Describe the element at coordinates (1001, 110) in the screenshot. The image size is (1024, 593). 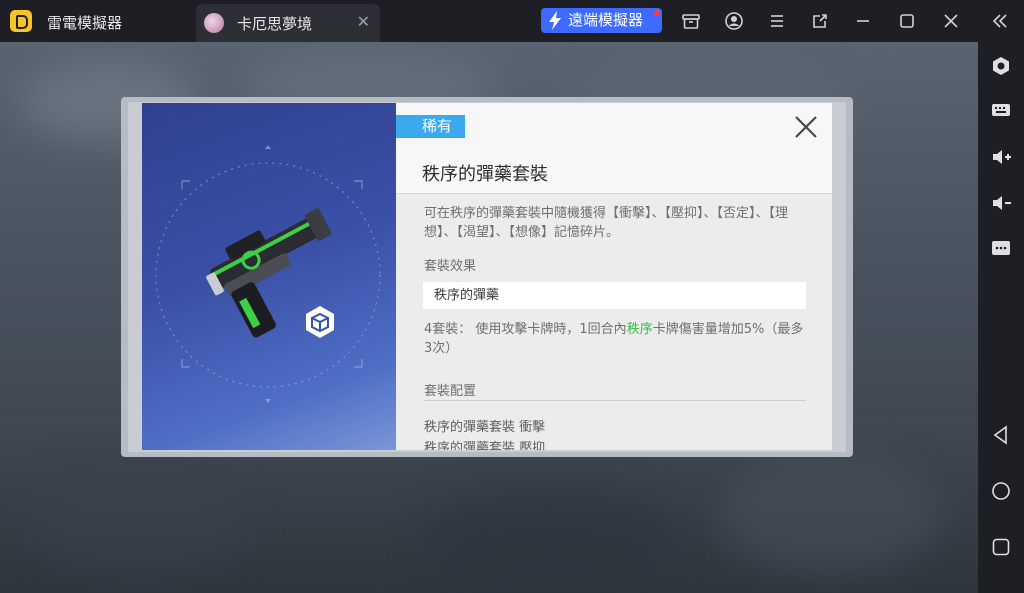
I see `keyboard-icon` at that location.